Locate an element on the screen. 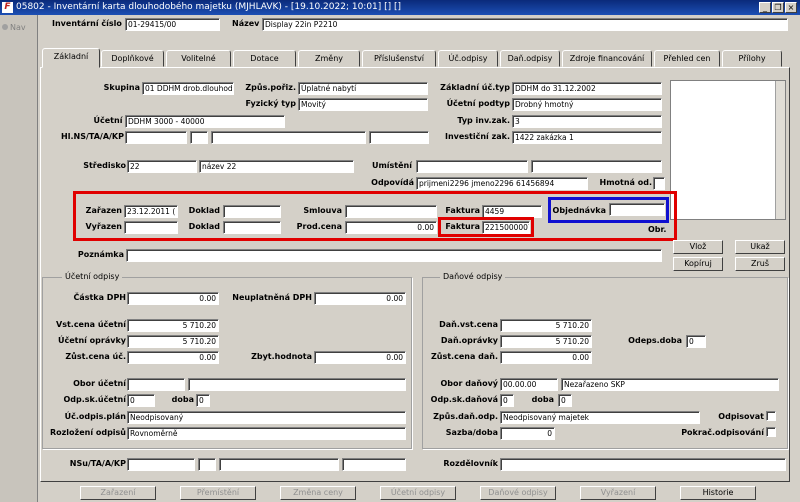 The width and height of the screenshot is (800, 502). zbyt-hodnota-label: Zbyt.hodnota is located at coordinates (281, 356).